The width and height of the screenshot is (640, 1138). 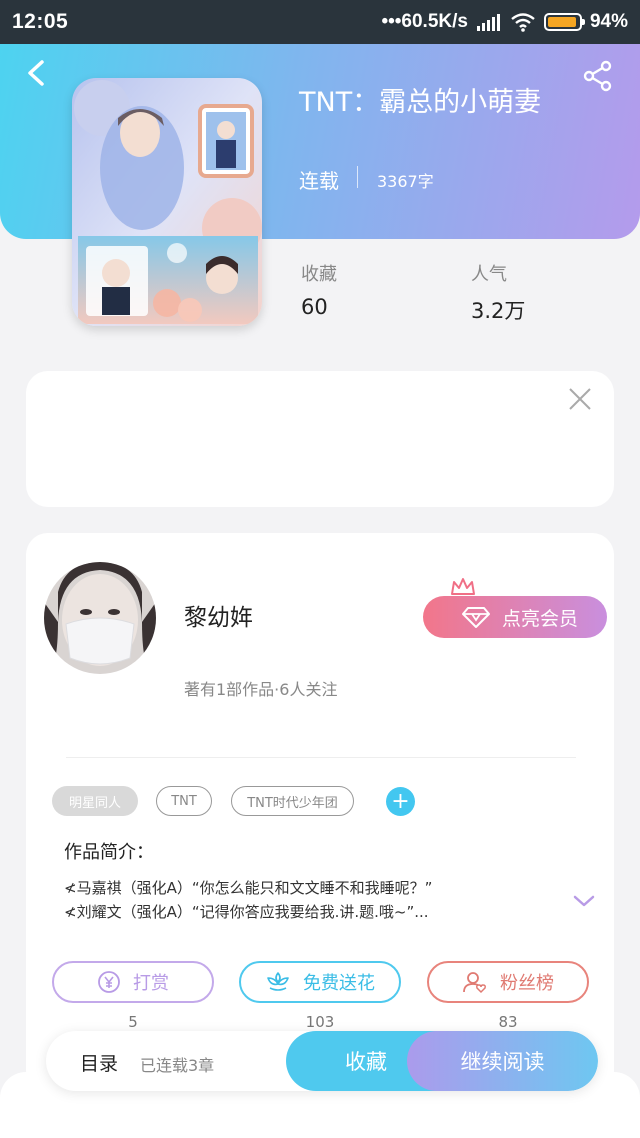 What do you see at coordinates (319, 181) in the screenshot?
I see `book-status: 连载` at bounding box center [319, 181].